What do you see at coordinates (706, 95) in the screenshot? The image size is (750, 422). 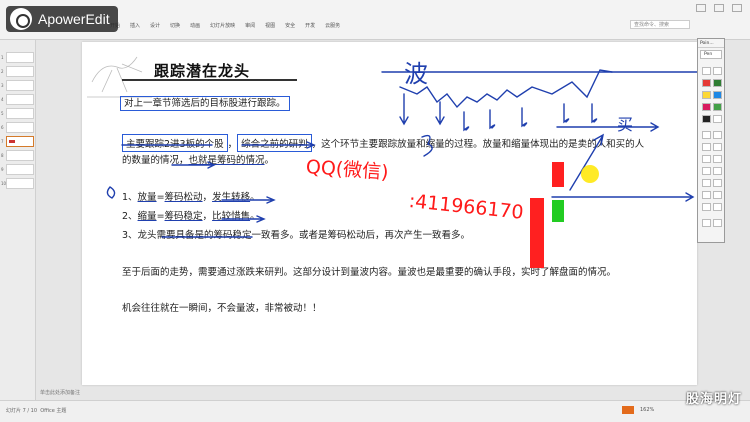 I see `color-yellow-swatch` at bounding box center [706, 95].